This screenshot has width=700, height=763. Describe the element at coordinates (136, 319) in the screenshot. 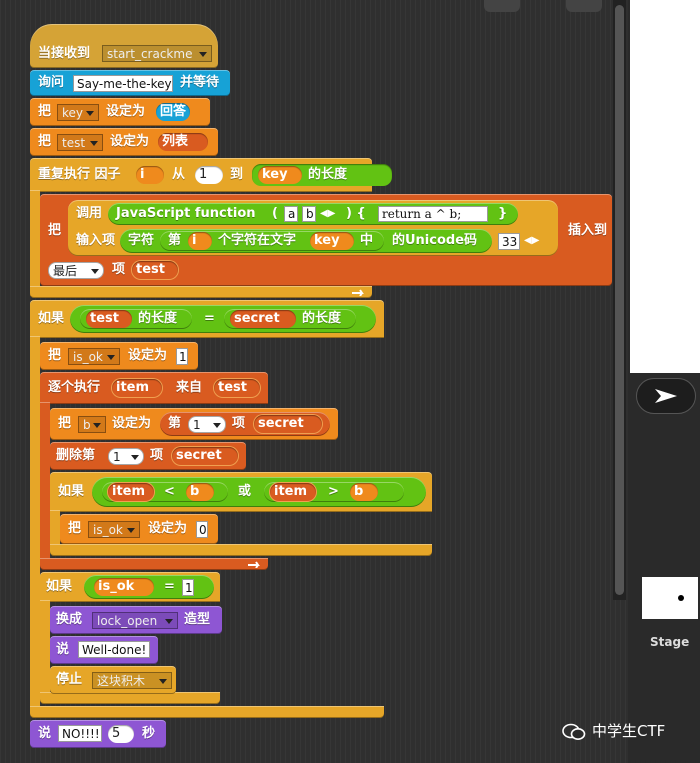

I see `length-of-test-reporter: test 的长度` at that location.